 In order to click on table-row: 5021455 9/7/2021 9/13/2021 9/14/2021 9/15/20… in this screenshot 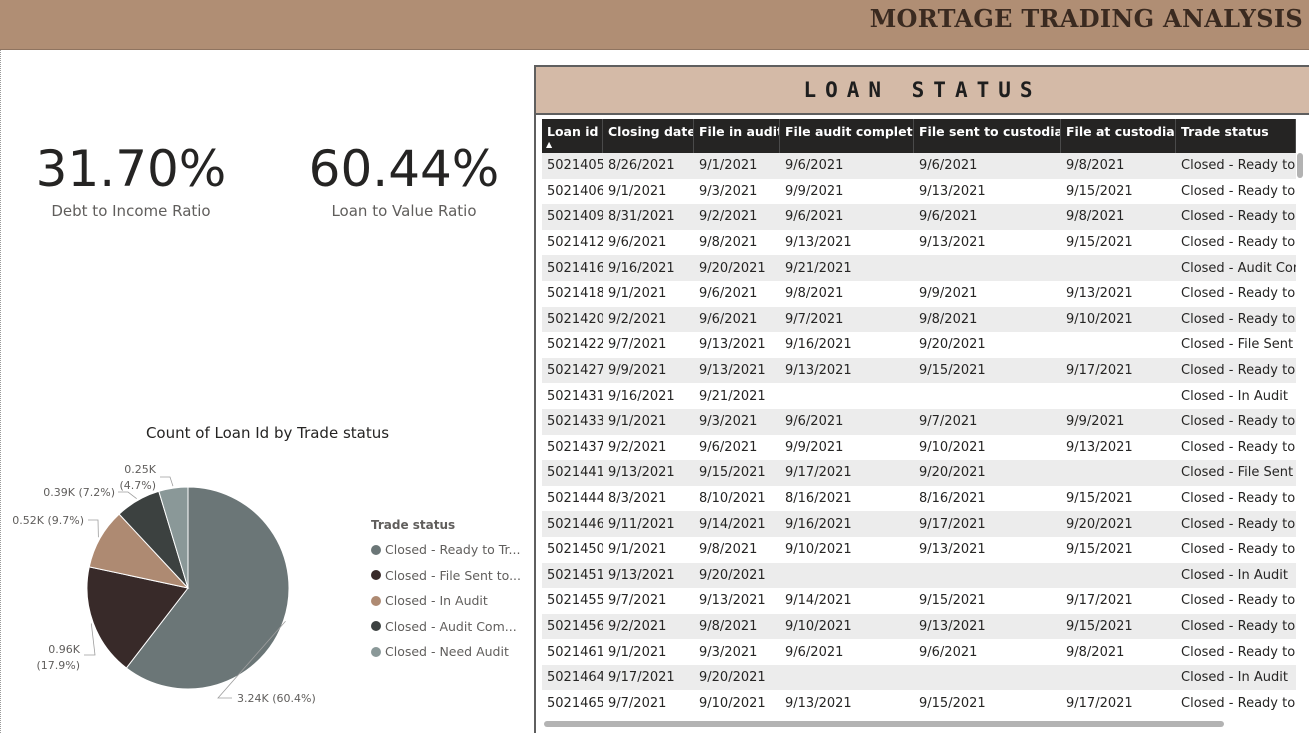, I will do `click(919, 601)`.